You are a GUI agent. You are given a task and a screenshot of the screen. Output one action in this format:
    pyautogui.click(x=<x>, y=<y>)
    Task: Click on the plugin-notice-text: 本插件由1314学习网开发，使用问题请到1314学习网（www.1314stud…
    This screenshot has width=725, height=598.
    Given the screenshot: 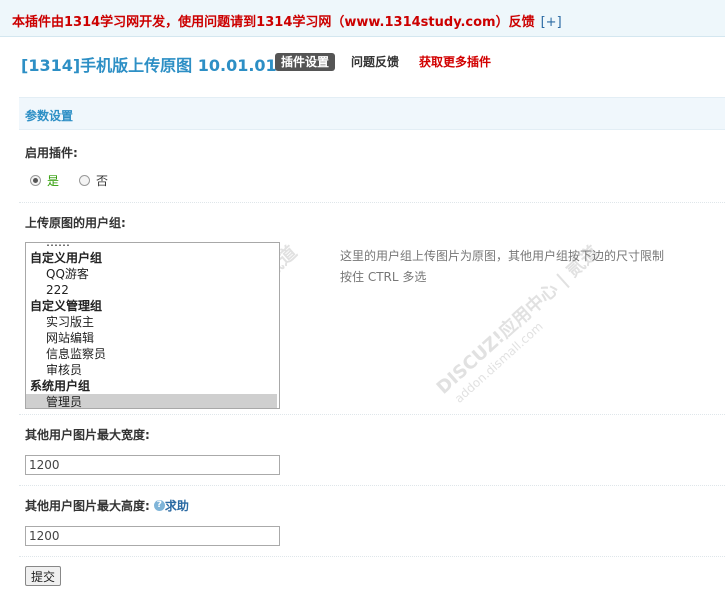 What is the action you would take?
    pyautogui.click(x=273, y=22)
    